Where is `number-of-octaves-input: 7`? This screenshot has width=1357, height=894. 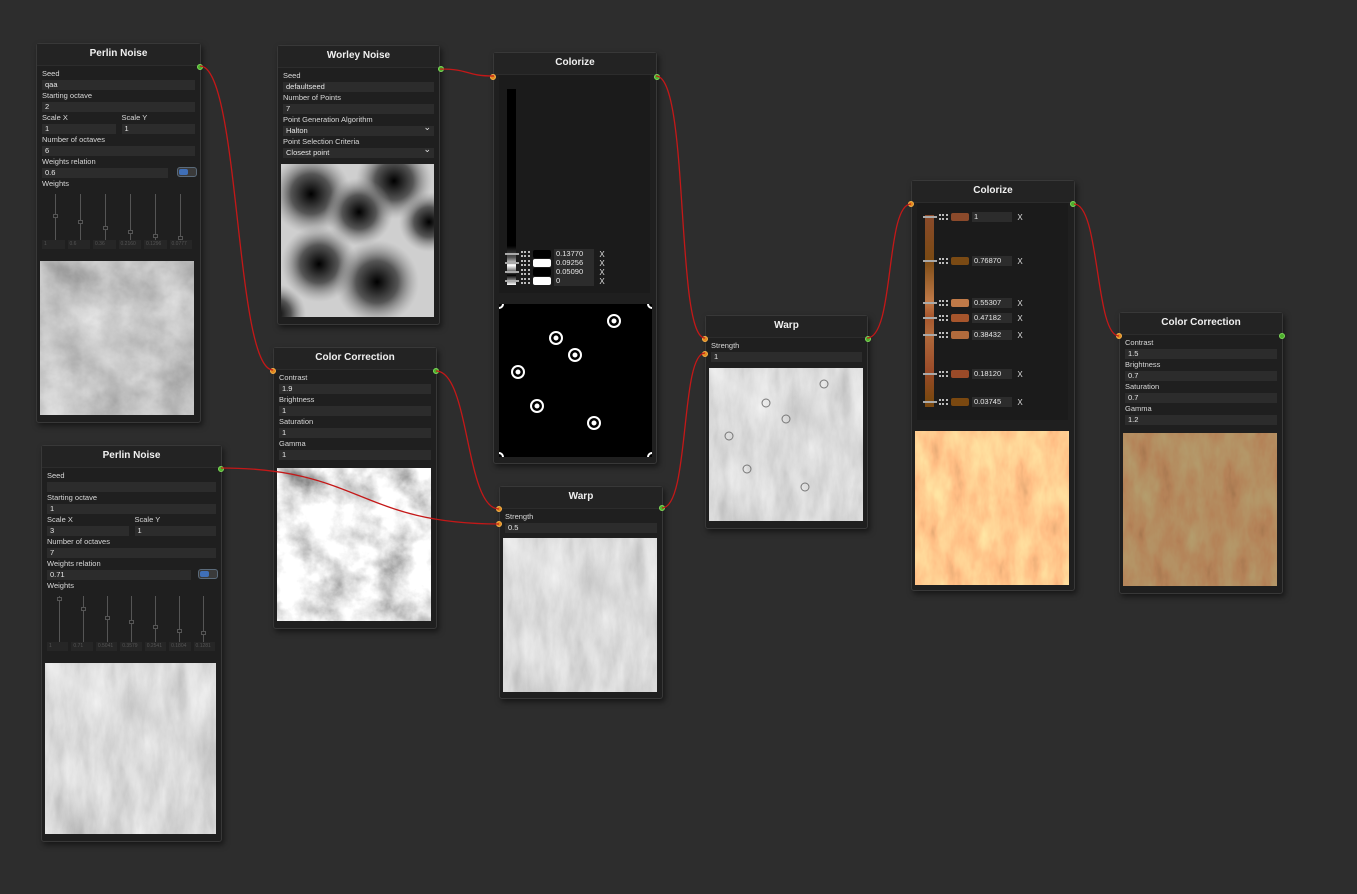
number-of-octaves-input: 7 is located at coordinates (131, 553).